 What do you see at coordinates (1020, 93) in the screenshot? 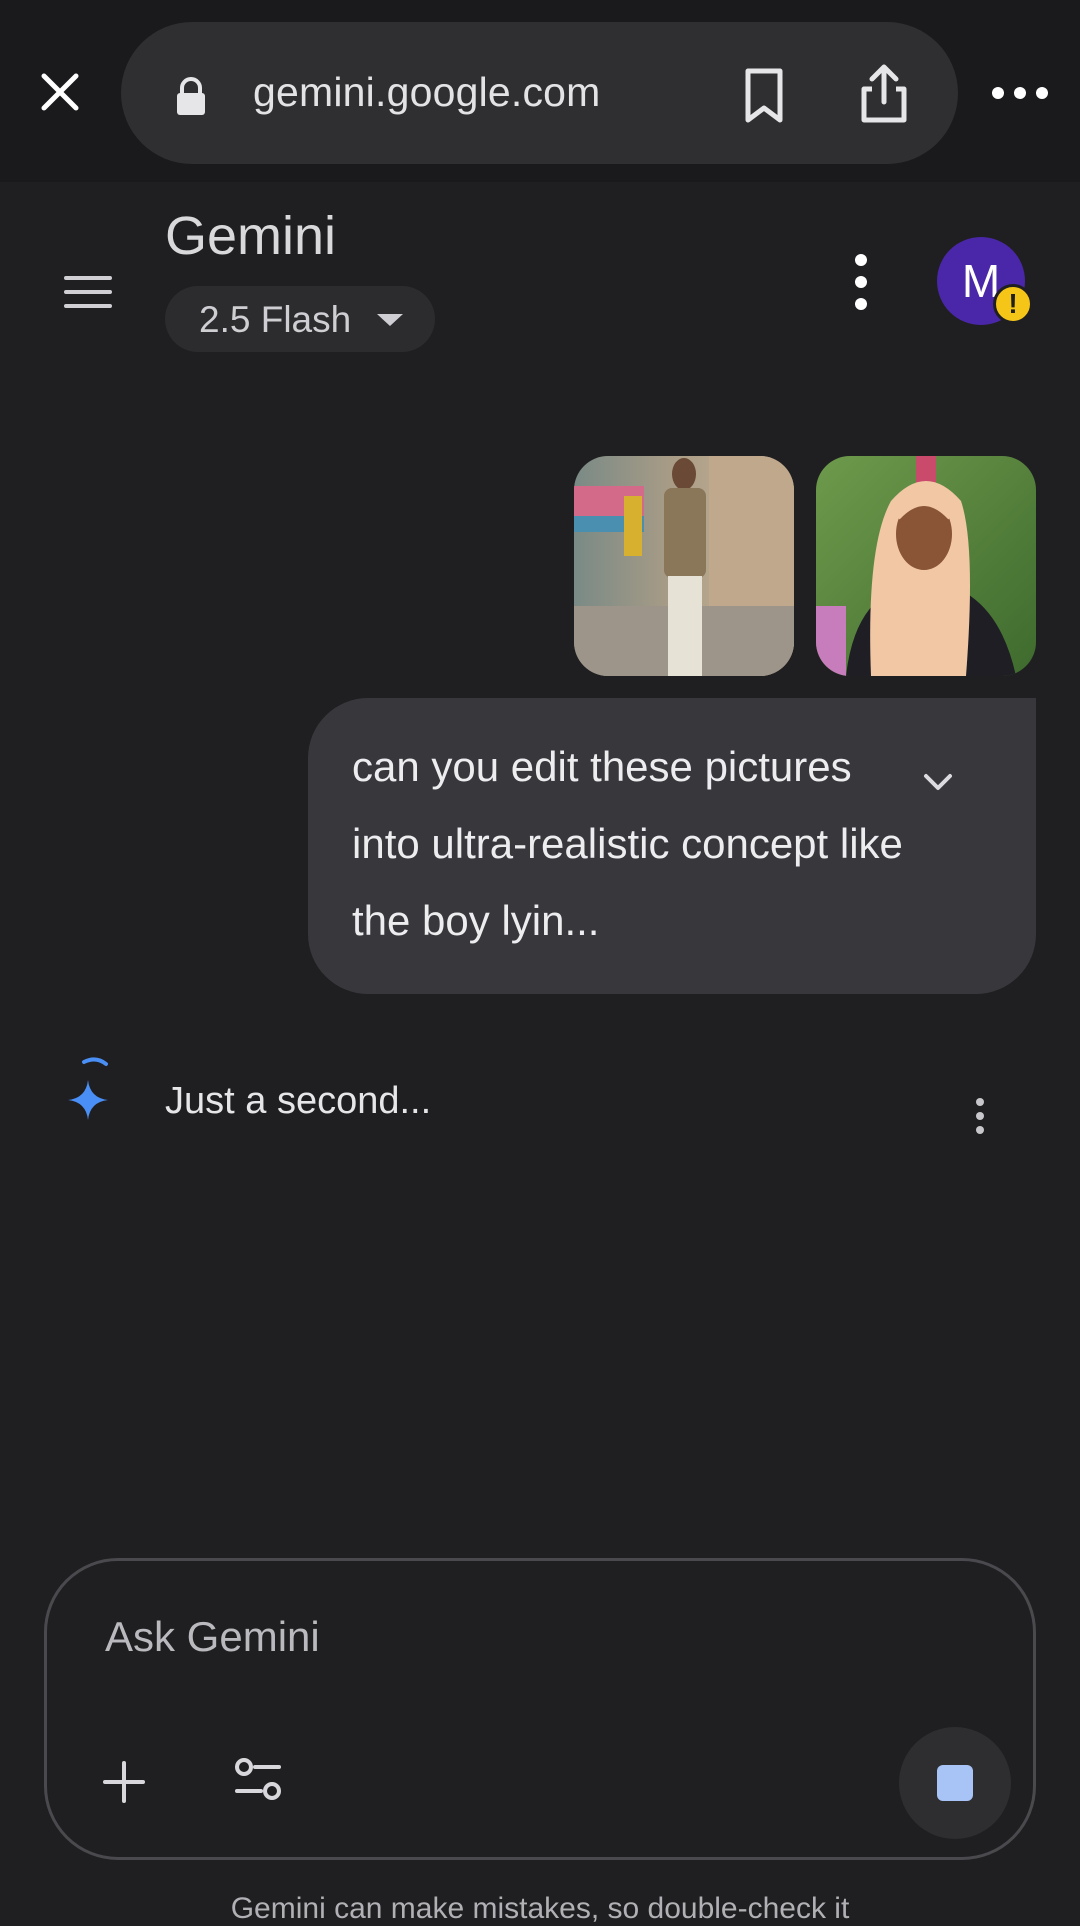
I see `more-horizontal-icon` at bounding box center [1020, 93].